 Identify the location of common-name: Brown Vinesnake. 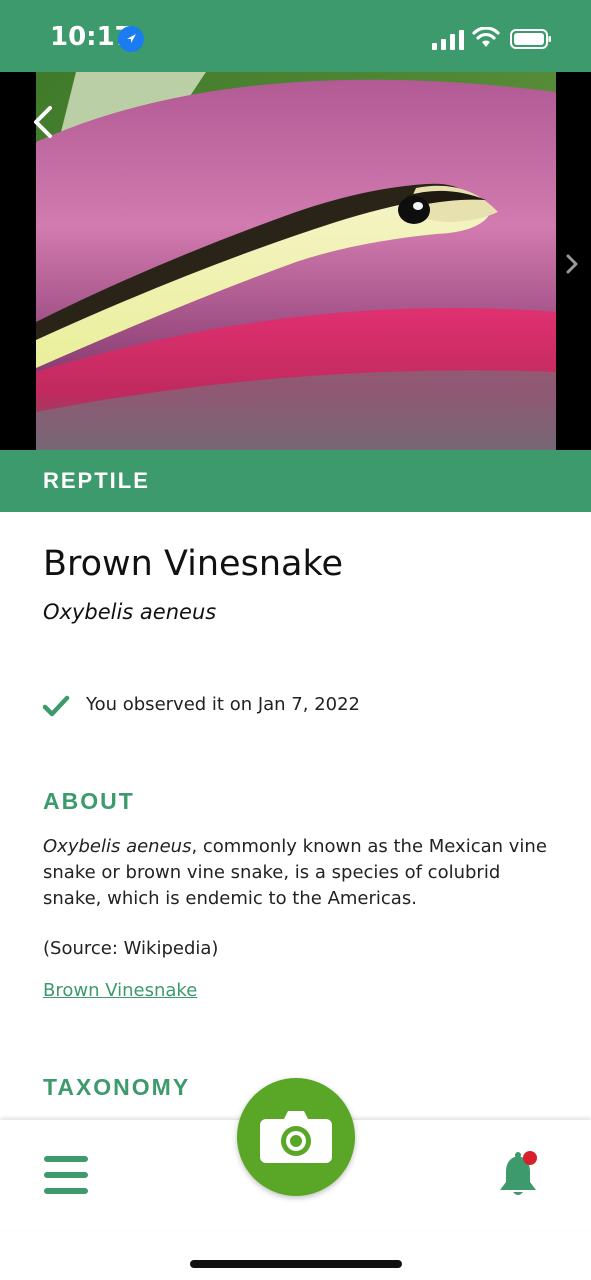
(193, 564).